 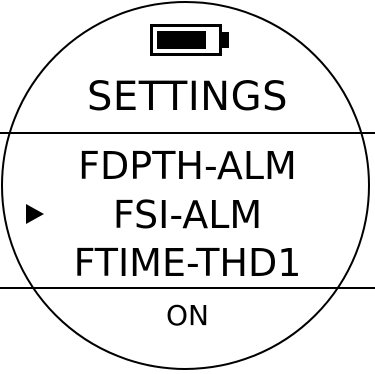 I want to click on battery-body, so click(x=186, y=40).